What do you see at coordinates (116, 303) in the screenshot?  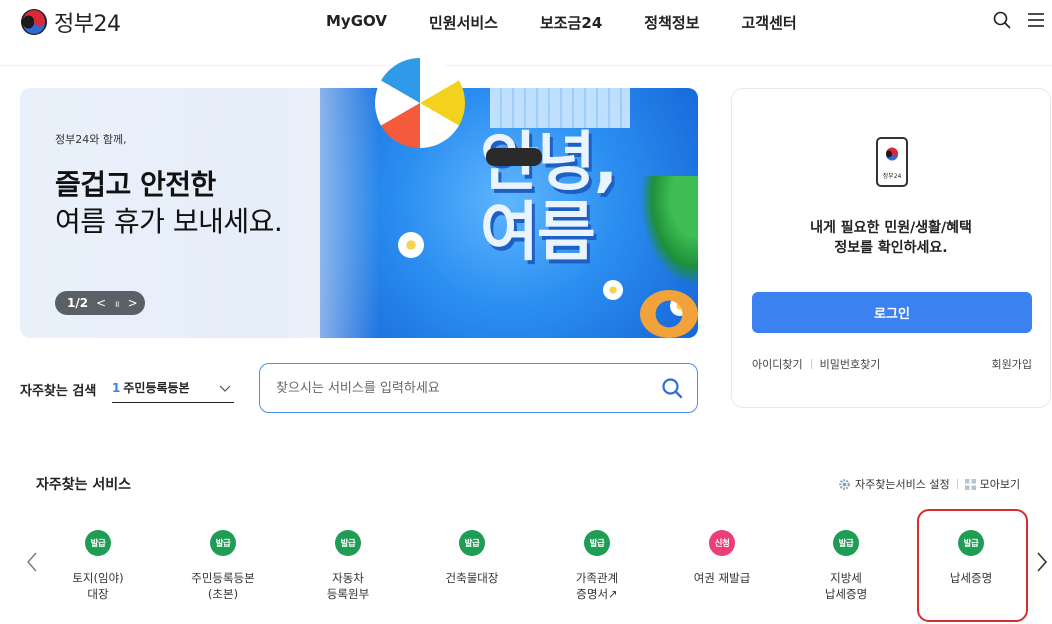 I see `pager-pause-button: ॥` at bounding box center [116, 303].